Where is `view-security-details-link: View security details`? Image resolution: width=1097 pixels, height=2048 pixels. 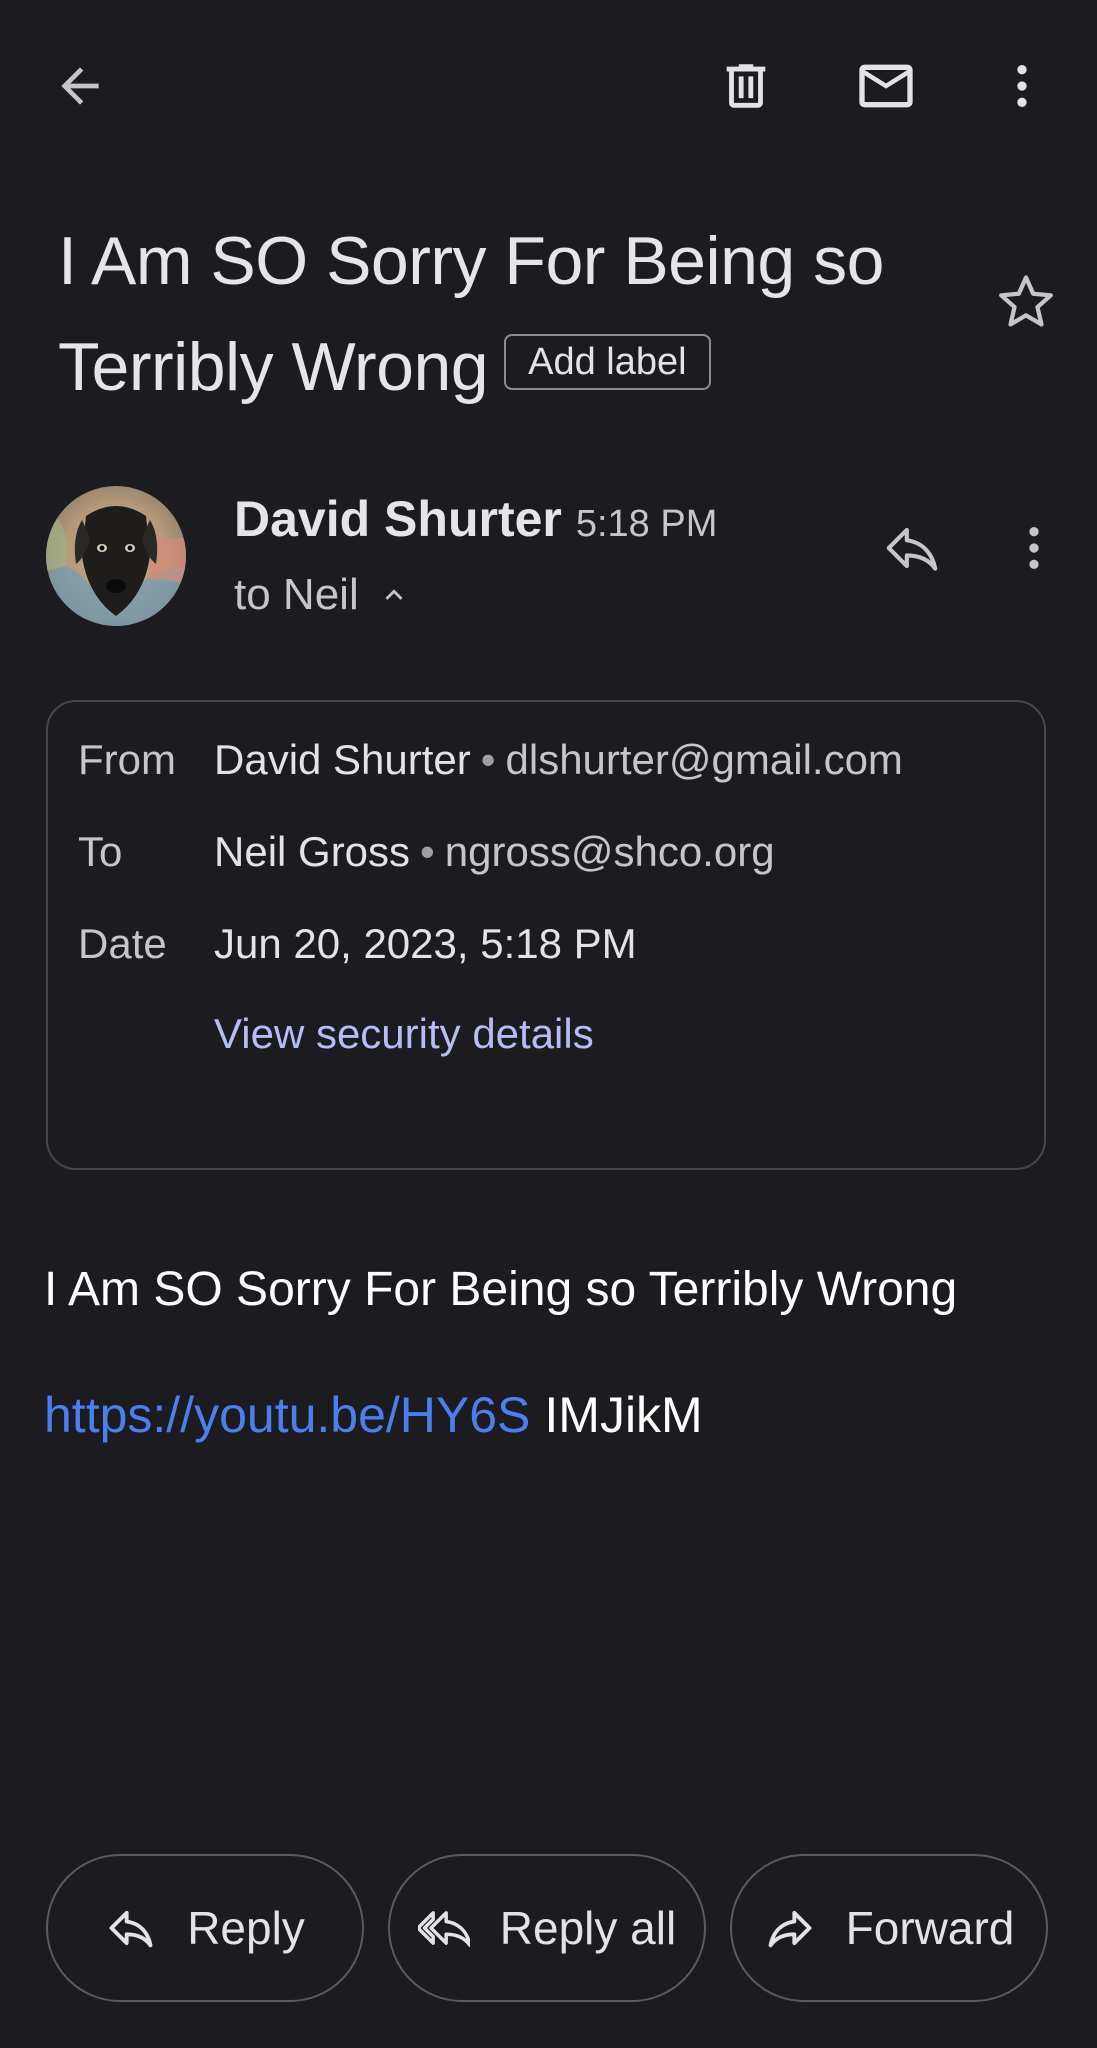
view-security-details-link: View security details is located at coordinates (404, 1034).